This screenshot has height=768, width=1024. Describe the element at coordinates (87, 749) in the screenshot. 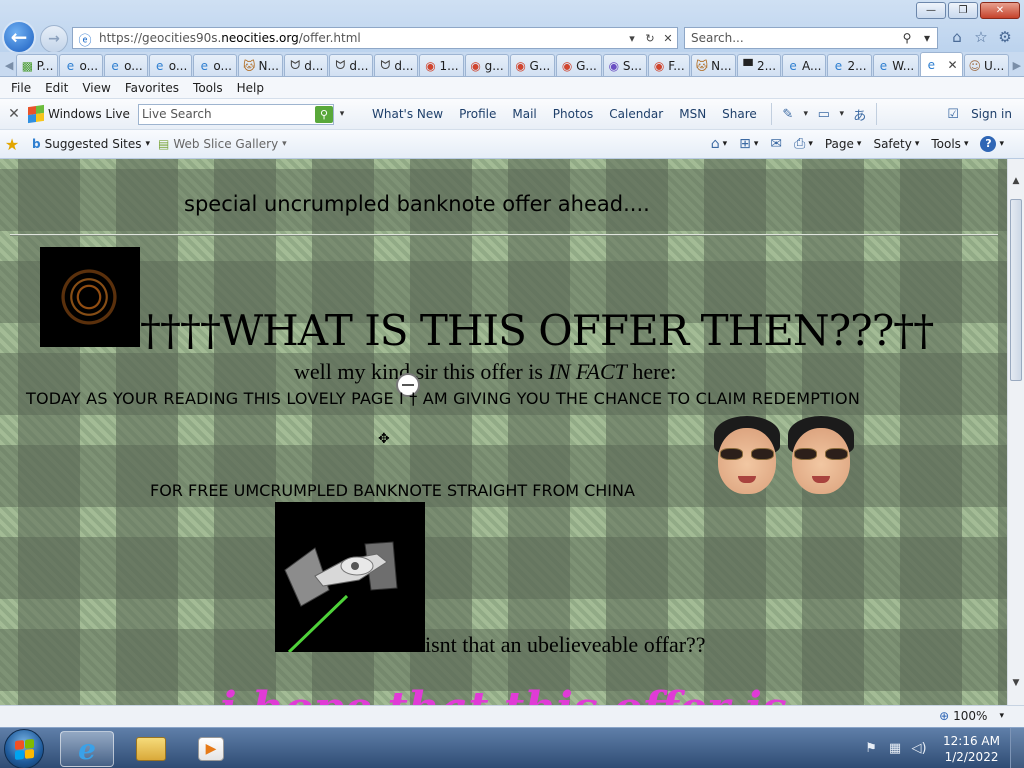

I see `taskbar-internet-explorer: e` at that location.